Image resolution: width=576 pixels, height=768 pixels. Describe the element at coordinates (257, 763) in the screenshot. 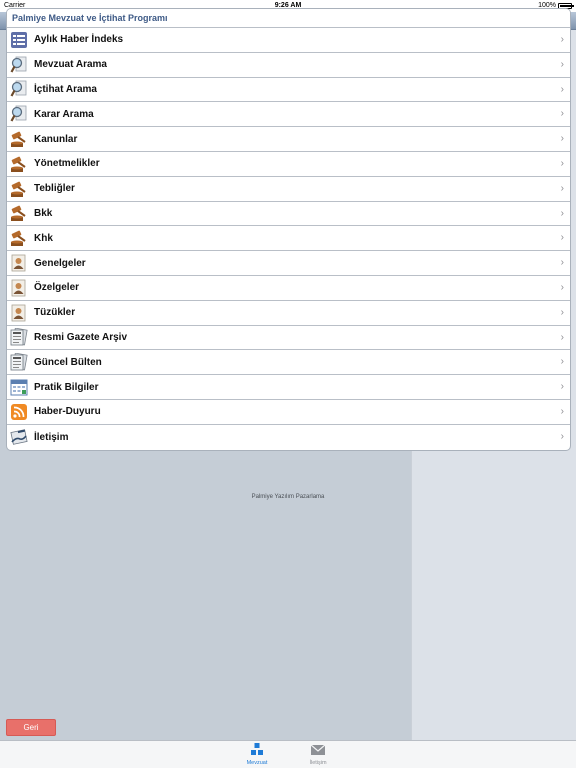

I see `tab-mevzuat-label: Mevzuat` at that location.